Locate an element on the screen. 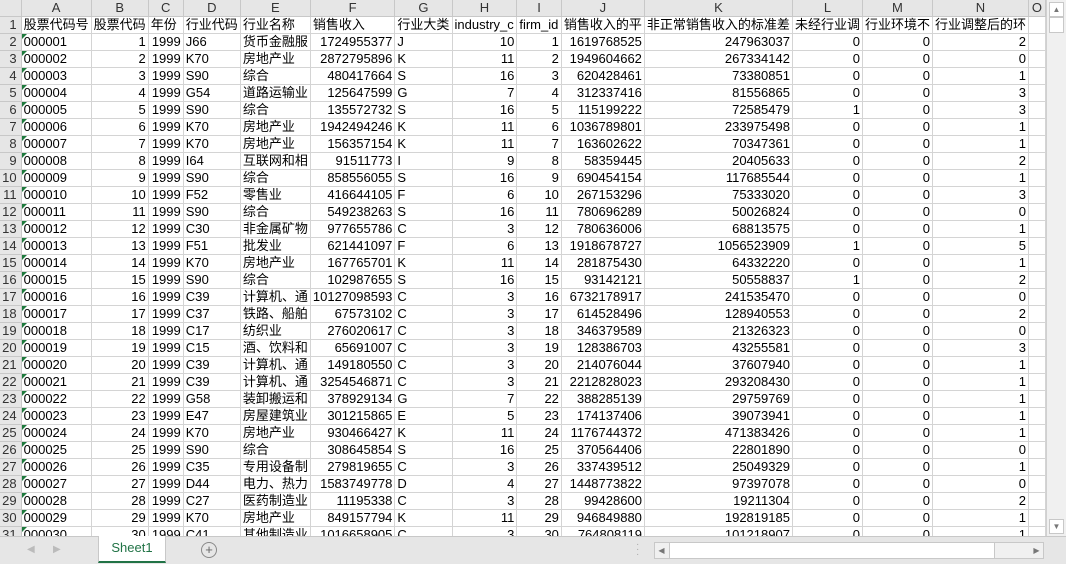  cell: 301215865 is located at coordinates (353, 416).